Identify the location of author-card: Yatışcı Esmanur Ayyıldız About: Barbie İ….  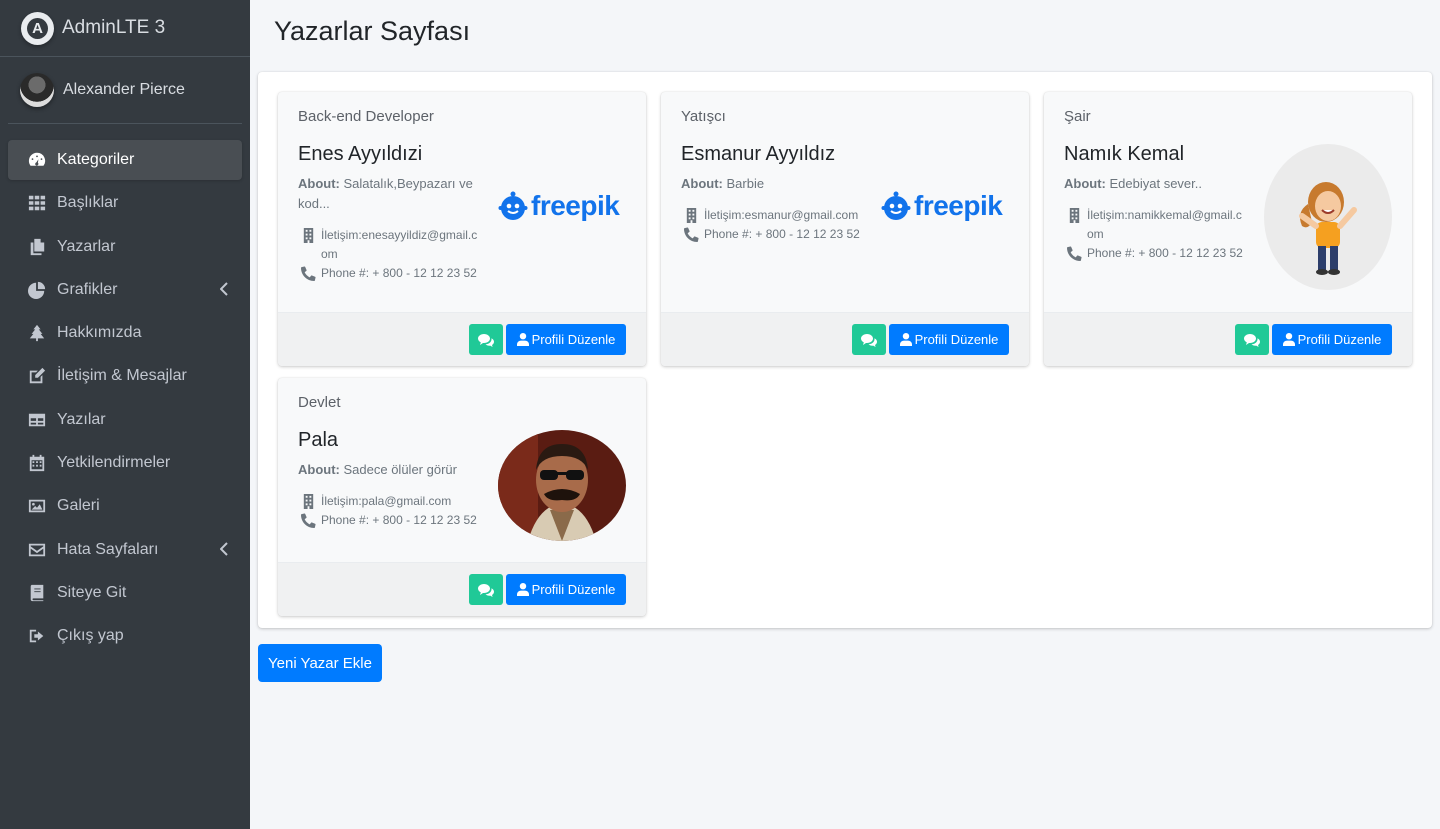
(845, 229).